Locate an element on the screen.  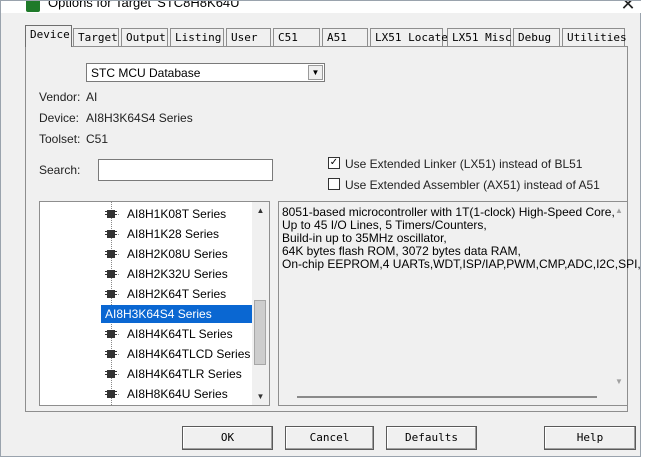
description-line: Build-in up to 35MHz oscillator, is located at coordinates (364, 238).